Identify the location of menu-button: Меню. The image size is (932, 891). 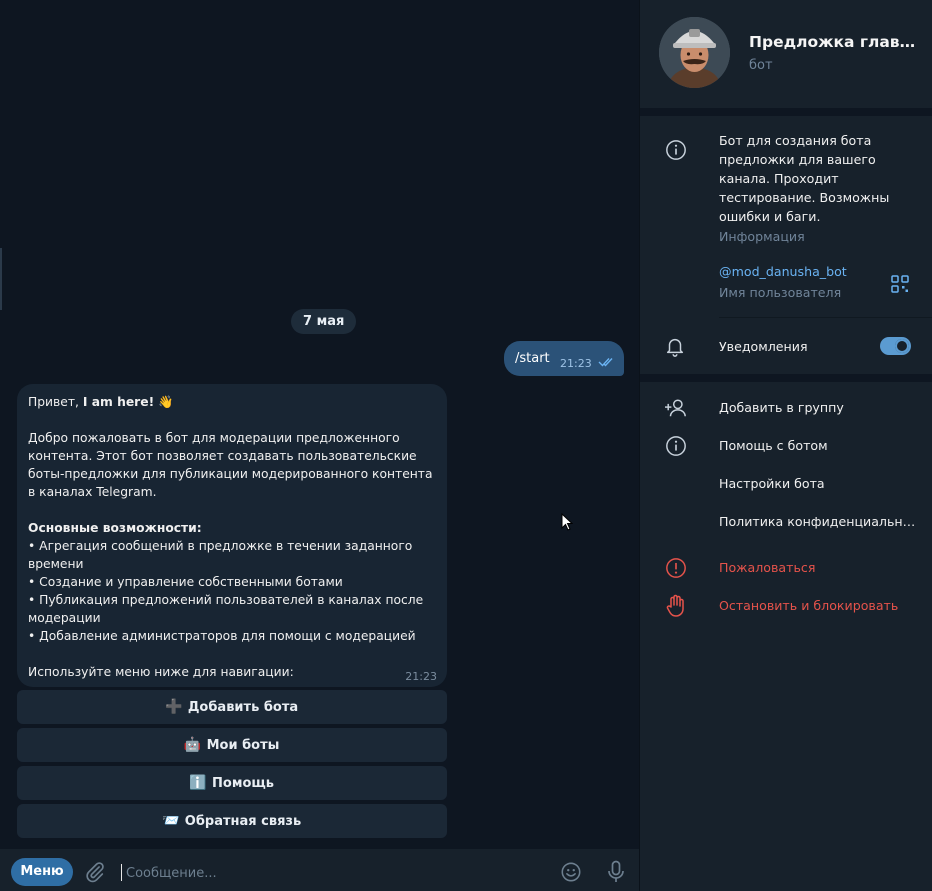
(42, 872).